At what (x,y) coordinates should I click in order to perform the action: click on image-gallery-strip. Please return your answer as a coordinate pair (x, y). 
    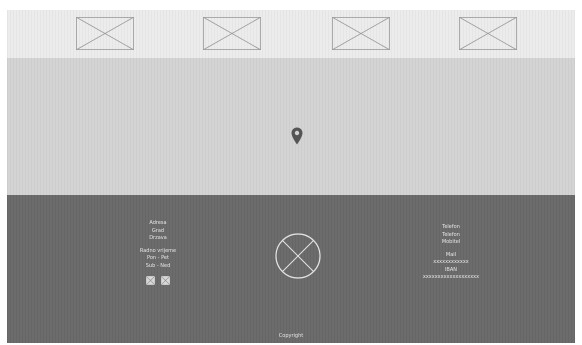
    Looking at the image, I should click on (291, 34).